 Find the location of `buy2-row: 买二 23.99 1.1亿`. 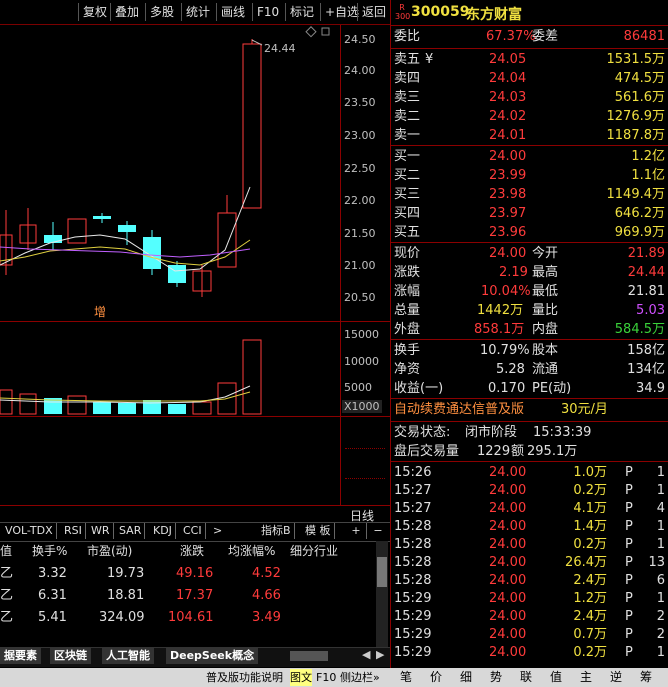

buy2-row: 买二 23.99 1.1亿 is located at coordinates (529, 176).